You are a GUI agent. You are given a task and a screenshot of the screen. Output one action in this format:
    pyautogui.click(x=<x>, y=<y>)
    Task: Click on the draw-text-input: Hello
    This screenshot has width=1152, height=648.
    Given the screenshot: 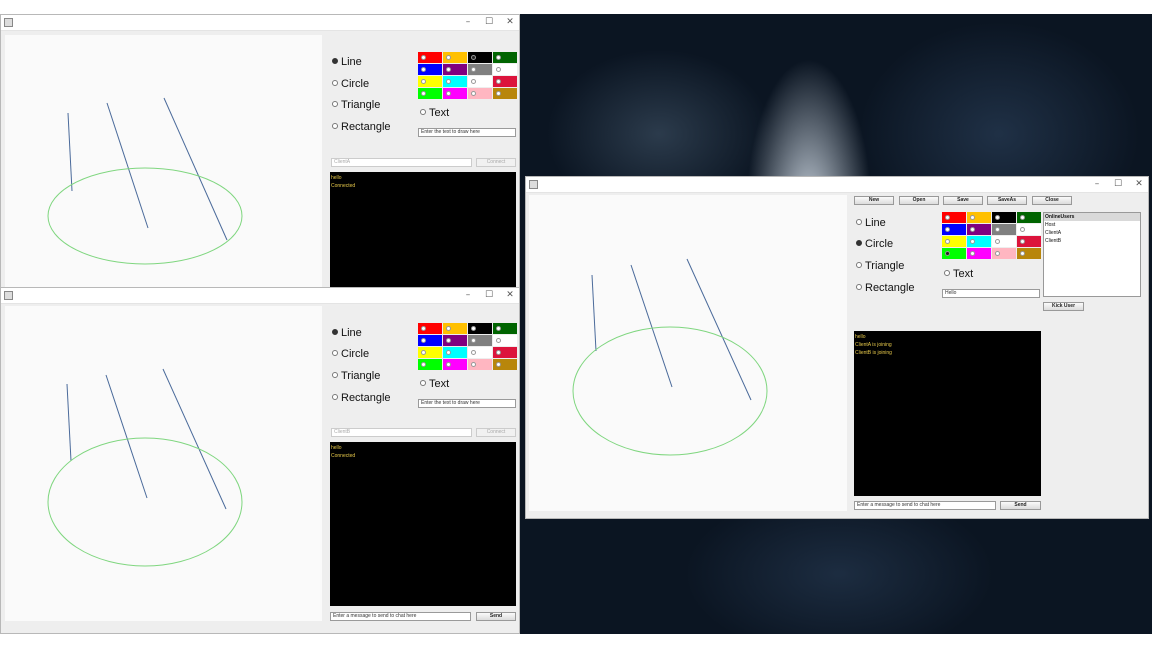 What is the action you would take?
    pyautogui.click(x=991, y=293)
    